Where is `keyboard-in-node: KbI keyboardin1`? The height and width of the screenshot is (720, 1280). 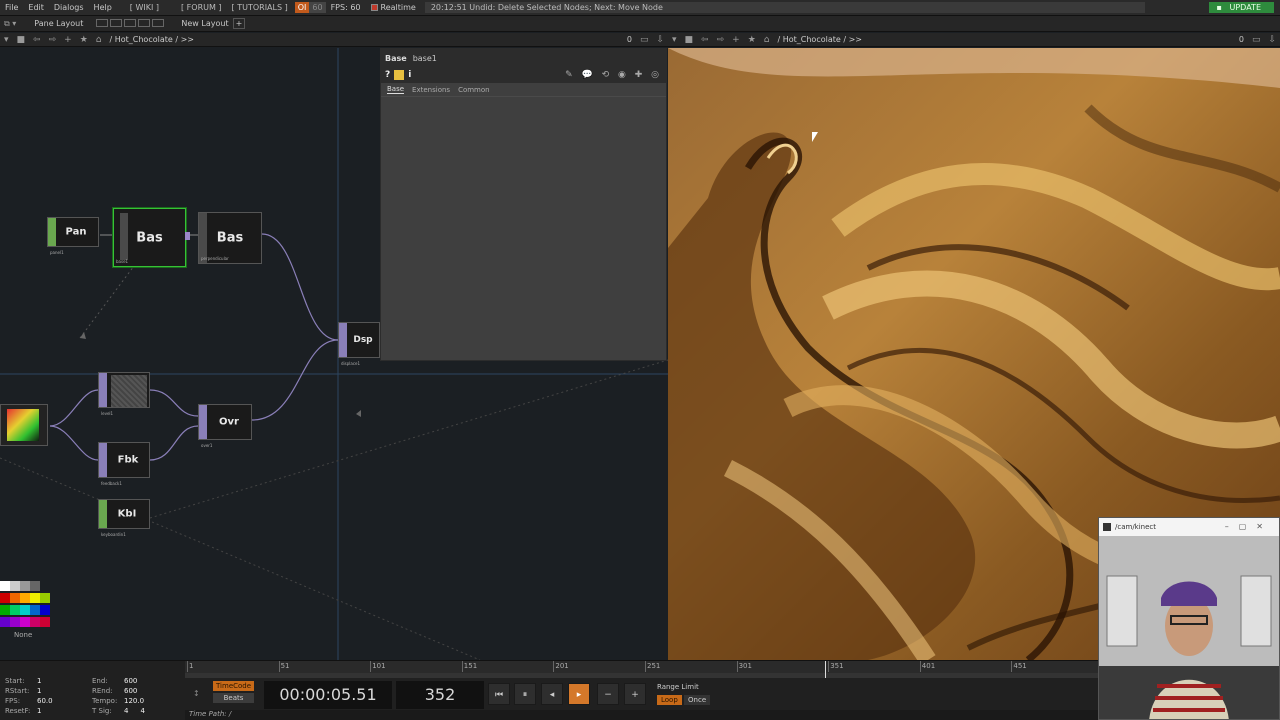
keyboard-in-node: KbI keyboardin1 is located at coordinates (124, 518).